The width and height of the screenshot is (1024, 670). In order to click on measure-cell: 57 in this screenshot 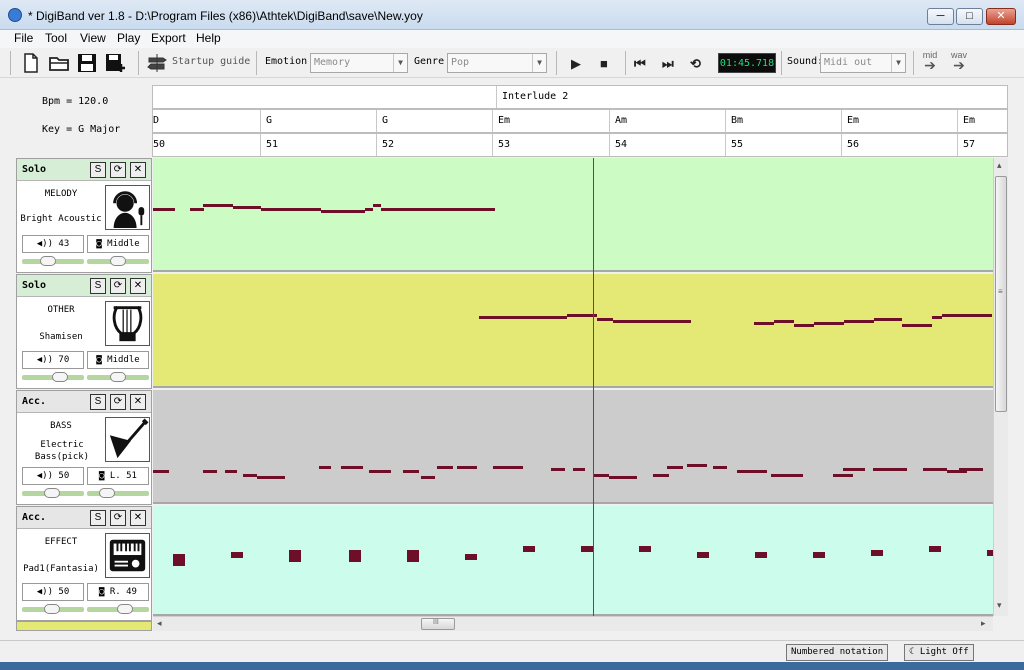, I will do `click(982, 145)`.